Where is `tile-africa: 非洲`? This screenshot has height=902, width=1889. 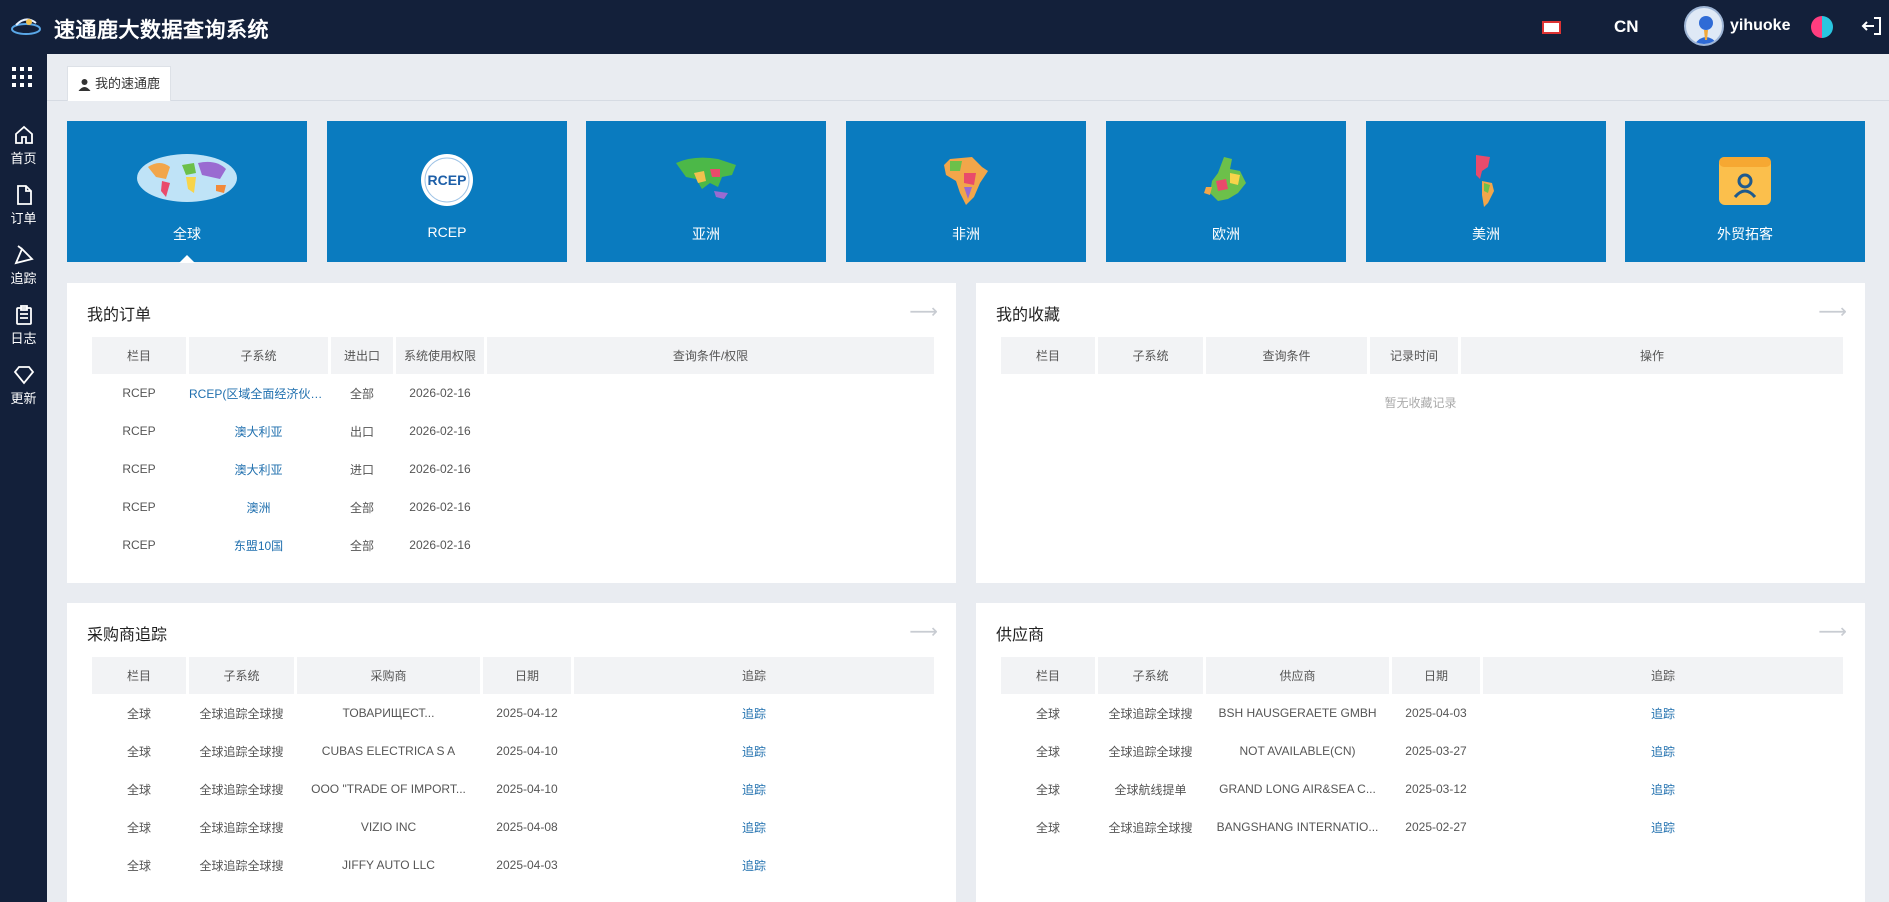
tile-africa: 非洲 is located at coordinates (966, 191).